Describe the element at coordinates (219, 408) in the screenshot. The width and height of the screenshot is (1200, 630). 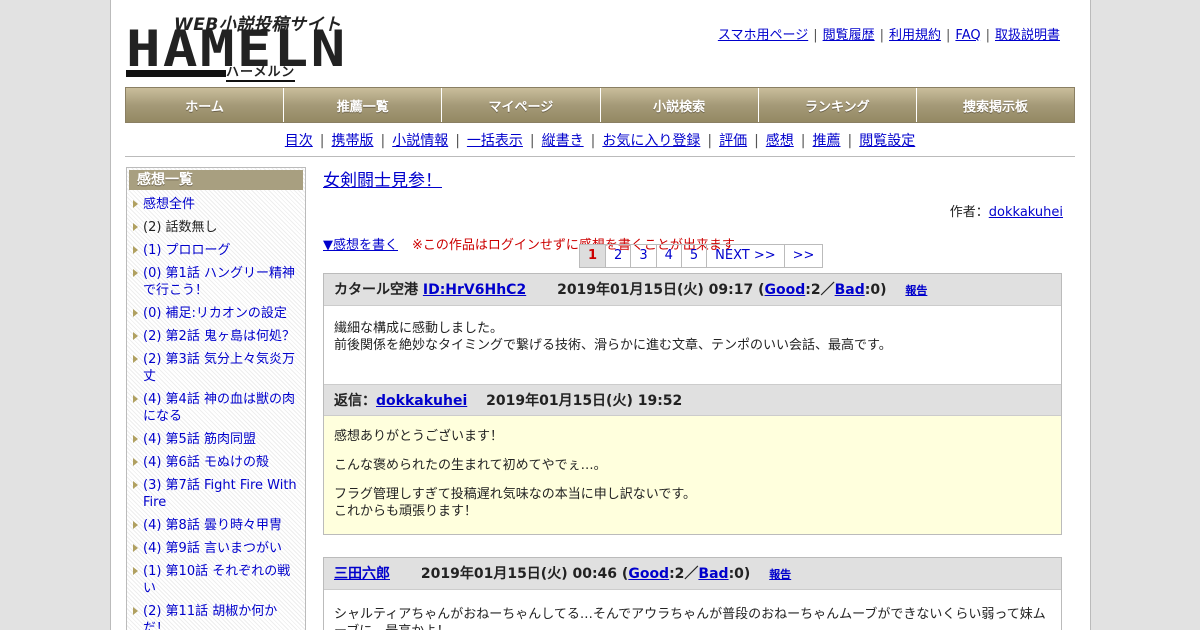
I see `sidebar-item-label: (4) 第4話 神の血は獣の肉になる` at that location.